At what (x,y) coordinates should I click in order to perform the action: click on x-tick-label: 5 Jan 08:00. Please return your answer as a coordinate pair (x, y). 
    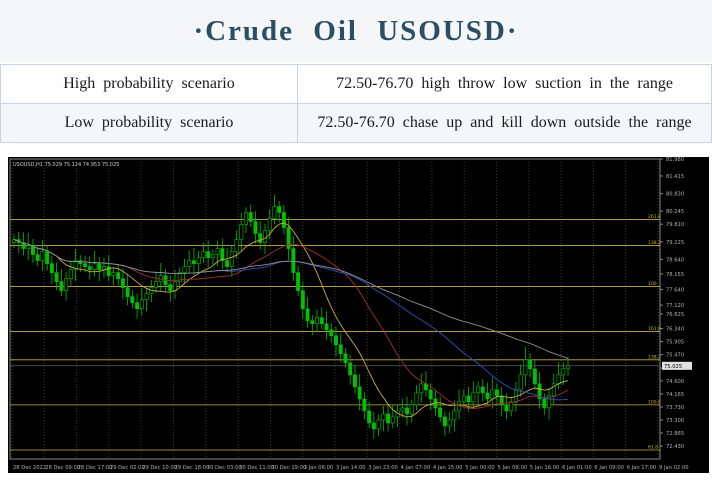
    Looking at the image, I should click on (513, 468).